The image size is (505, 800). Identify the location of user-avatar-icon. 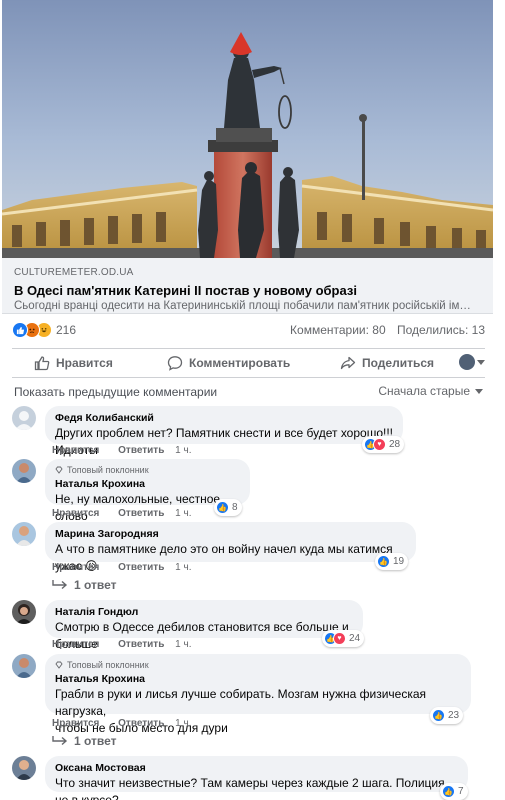
(467, 362).